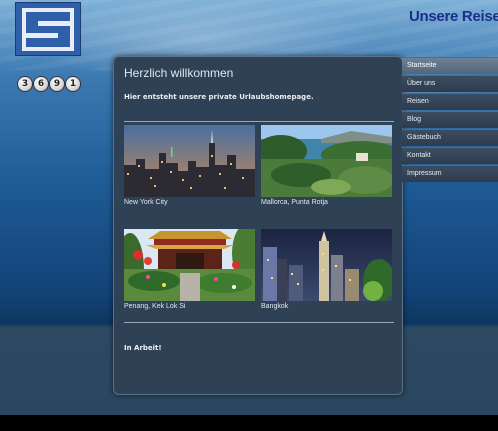 This screenshot has width=498, height=431. I want to click on page-title: Herzlich willkommen, so click(179, 73).